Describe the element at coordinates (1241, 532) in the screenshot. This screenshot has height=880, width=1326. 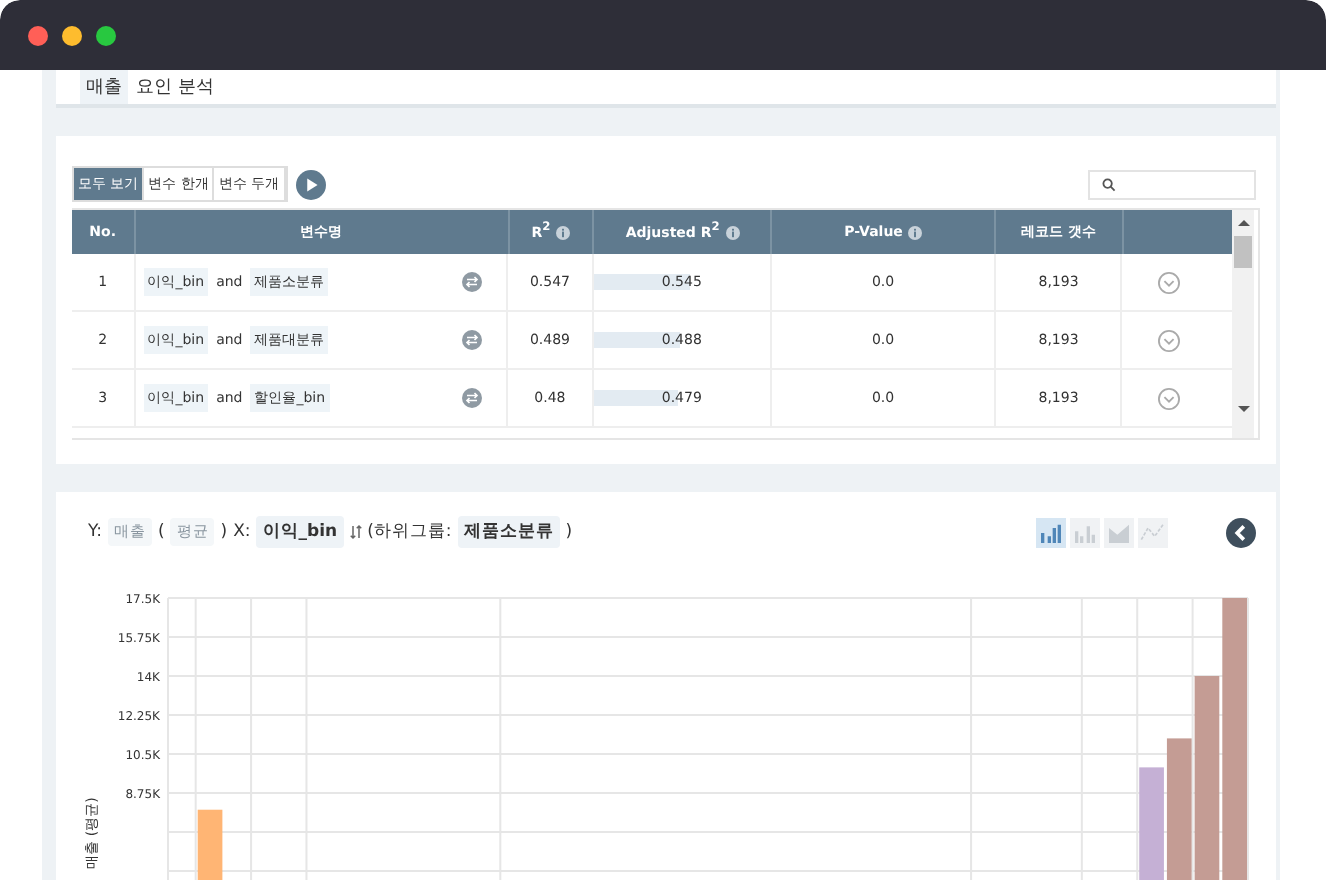
I see `back-icon` at that location.